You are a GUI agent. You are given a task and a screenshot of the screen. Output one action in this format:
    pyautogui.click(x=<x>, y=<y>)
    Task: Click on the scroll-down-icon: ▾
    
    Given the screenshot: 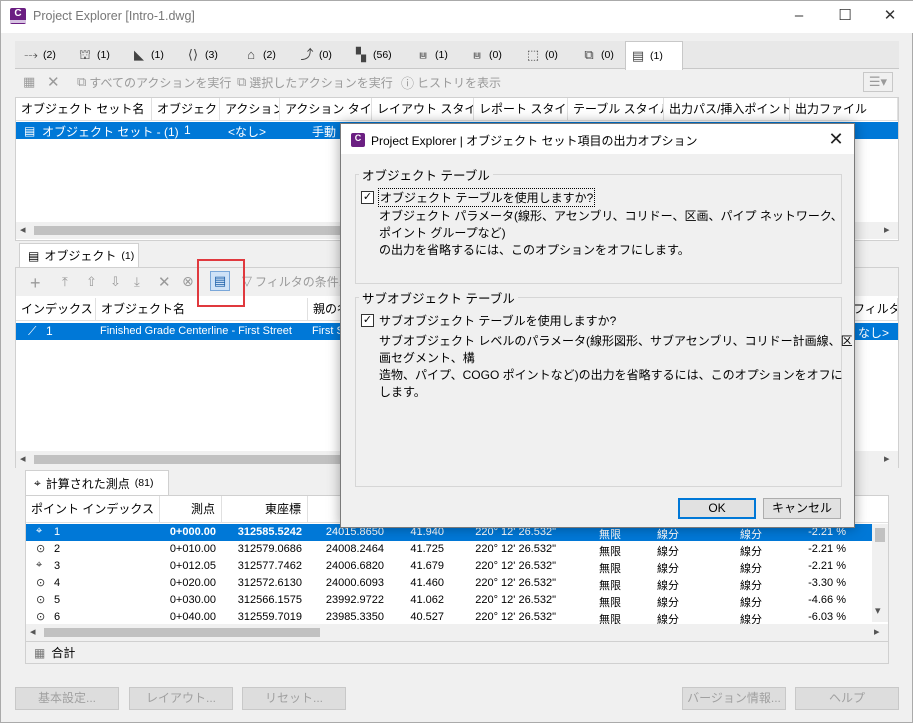 What is the action you would take?
    pyautogui.click(x=878, y=610)
    